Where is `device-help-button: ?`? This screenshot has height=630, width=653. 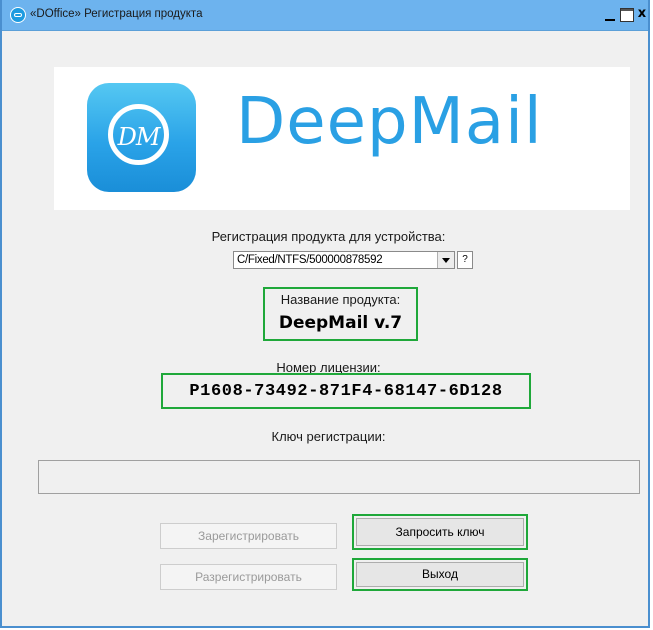
device-help-button: ? is located at coordinates (465, 260).